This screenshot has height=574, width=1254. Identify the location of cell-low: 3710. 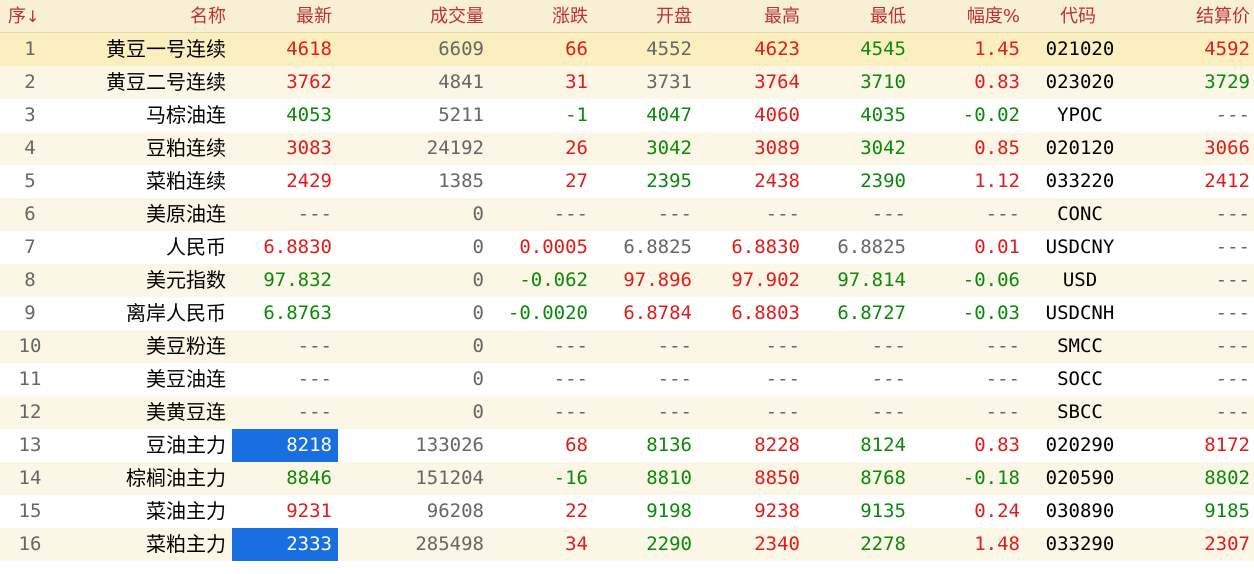
(883, 82).